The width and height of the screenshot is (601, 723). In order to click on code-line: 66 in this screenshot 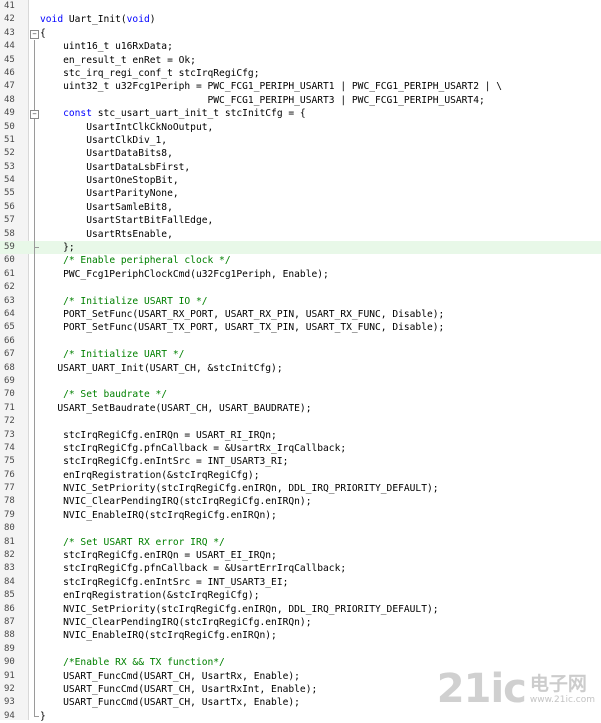, I will do `click(300, 341)`.